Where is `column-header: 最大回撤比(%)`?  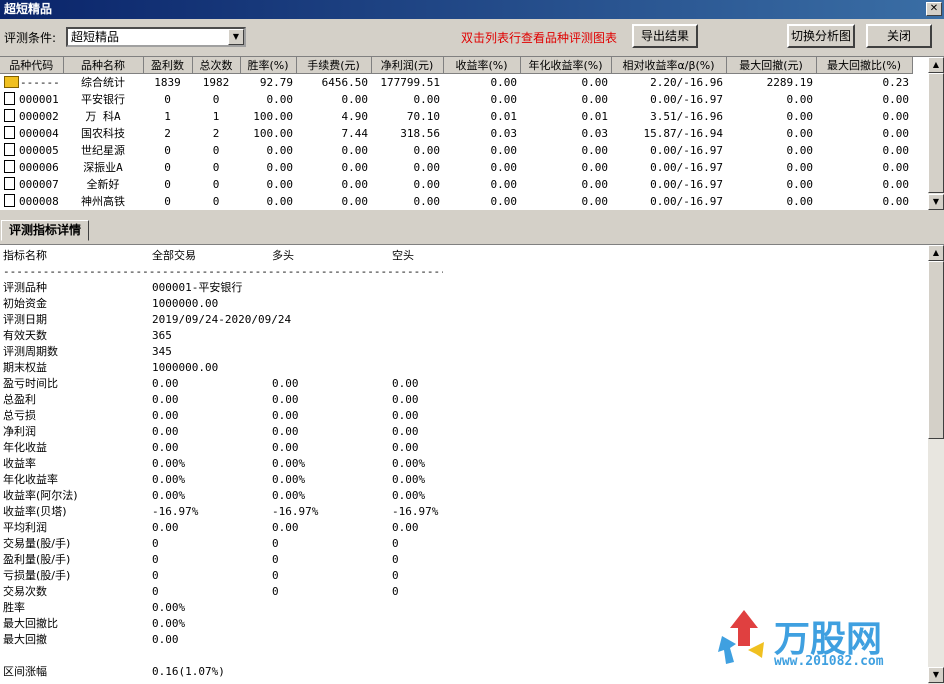
column-header: 最大回撤比(%) is located at coordinates (864, 65).